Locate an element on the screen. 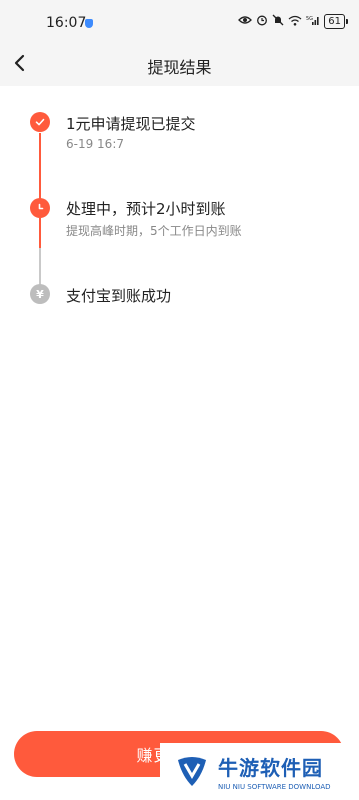 The height and width of the screenshot is (800, 359). status-icons: 5G 61 is located at coordinates (293, 21).